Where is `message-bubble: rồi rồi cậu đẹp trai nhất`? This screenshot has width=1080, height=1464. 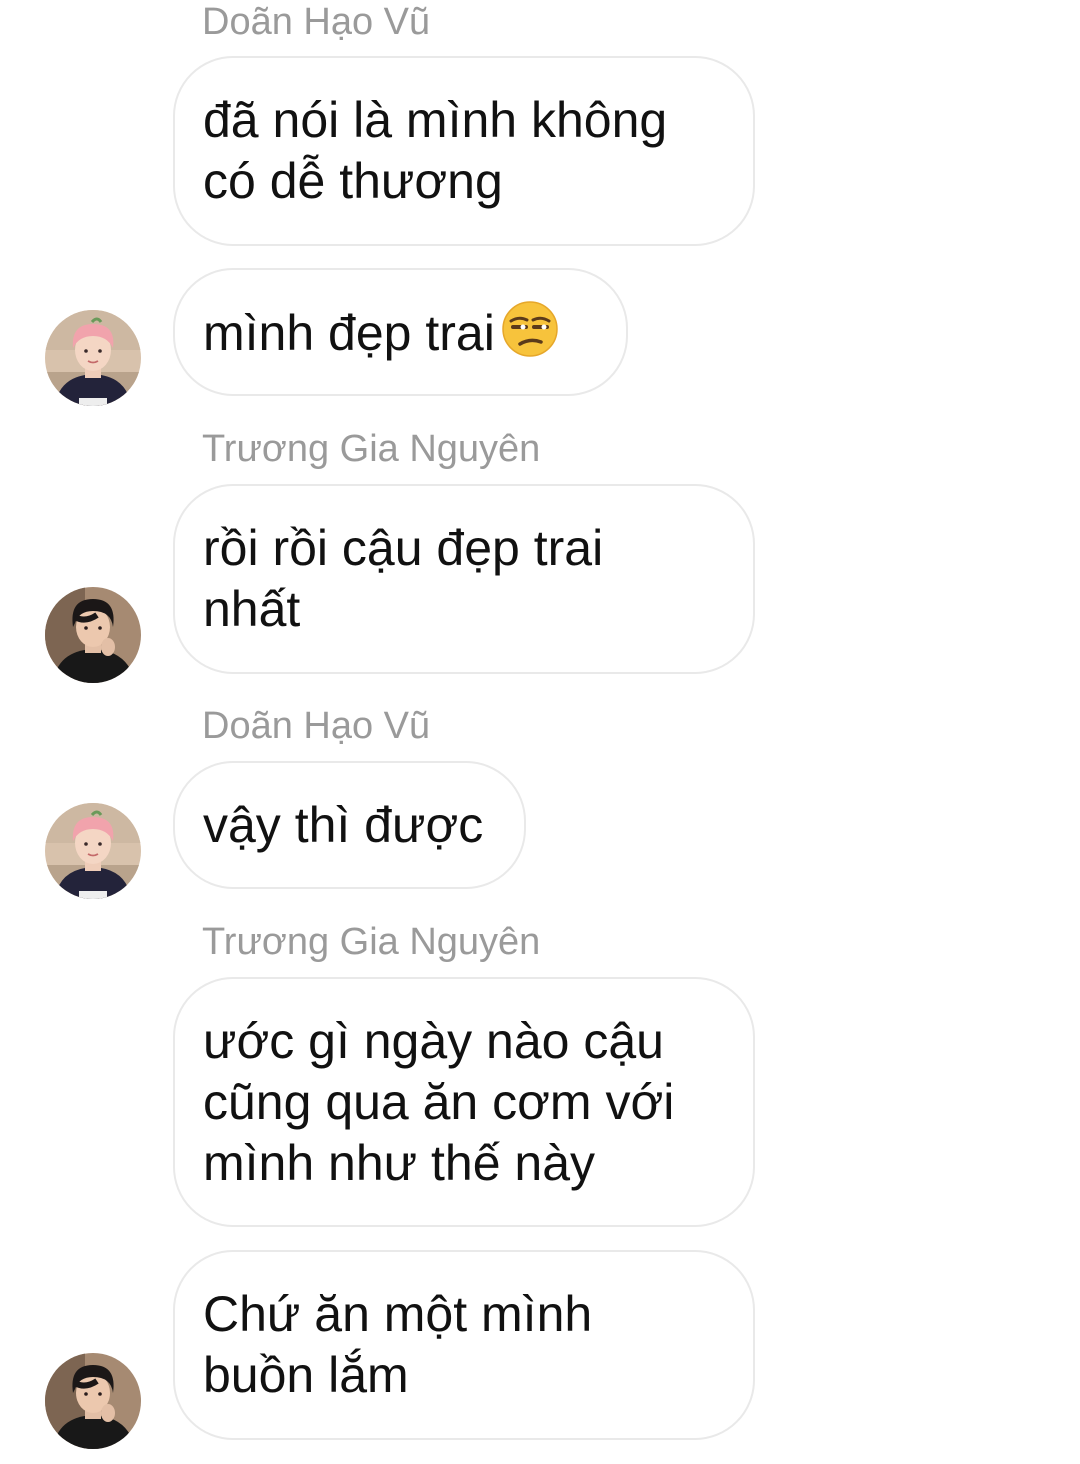 message-bubble: rồi rồi cậu đẹp trai nhất is located at coordinates (464, 579).